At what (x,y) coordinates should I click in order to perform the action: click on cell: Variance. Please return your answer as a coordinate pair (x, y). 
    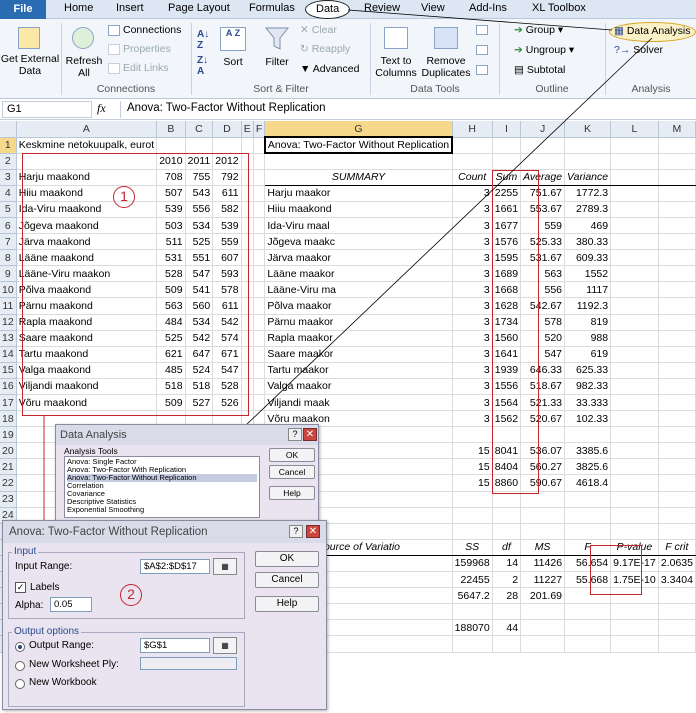
    Looking at the image, I should click on (588, 177).